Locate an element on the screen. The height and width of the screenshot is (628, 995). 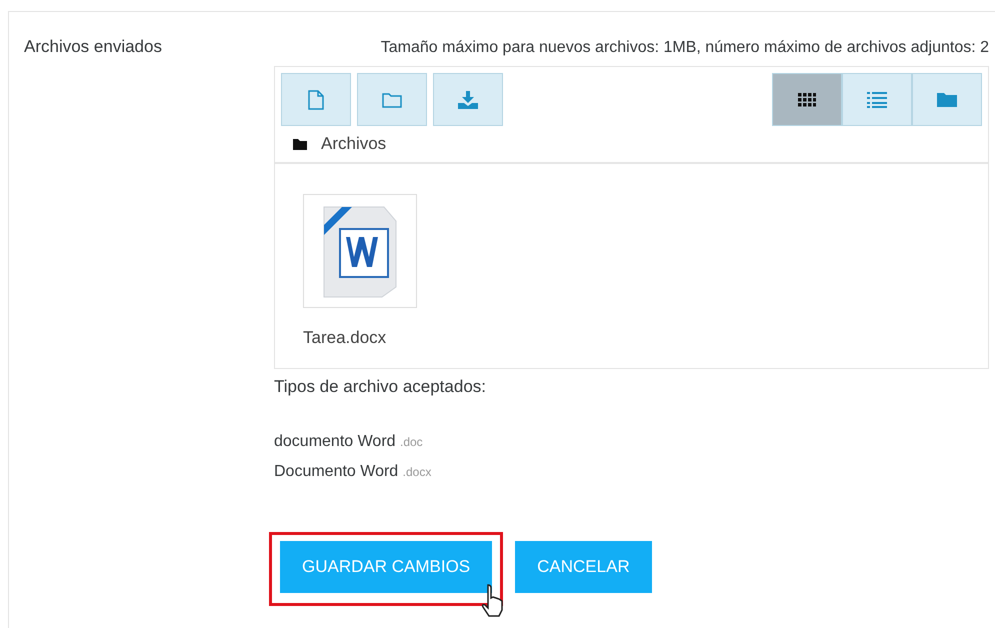
form-button: CANCELAR is located at coordinates (583, 567).